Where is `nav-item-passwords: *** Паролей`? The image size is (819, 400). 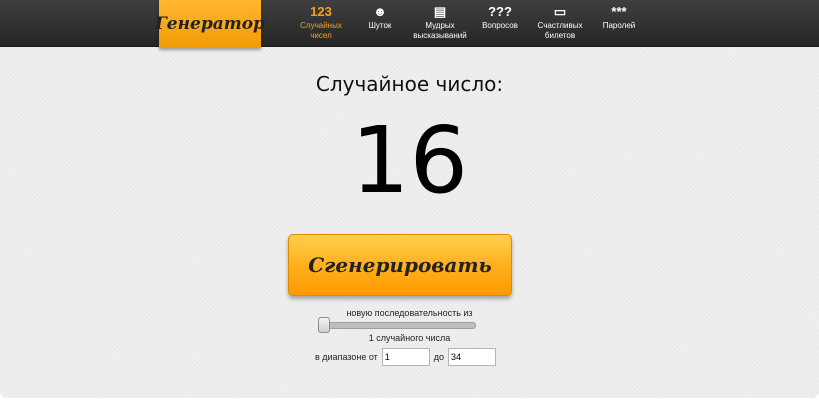
nav-item-passwords: *** Паролей is located at coordinates (619, 17).